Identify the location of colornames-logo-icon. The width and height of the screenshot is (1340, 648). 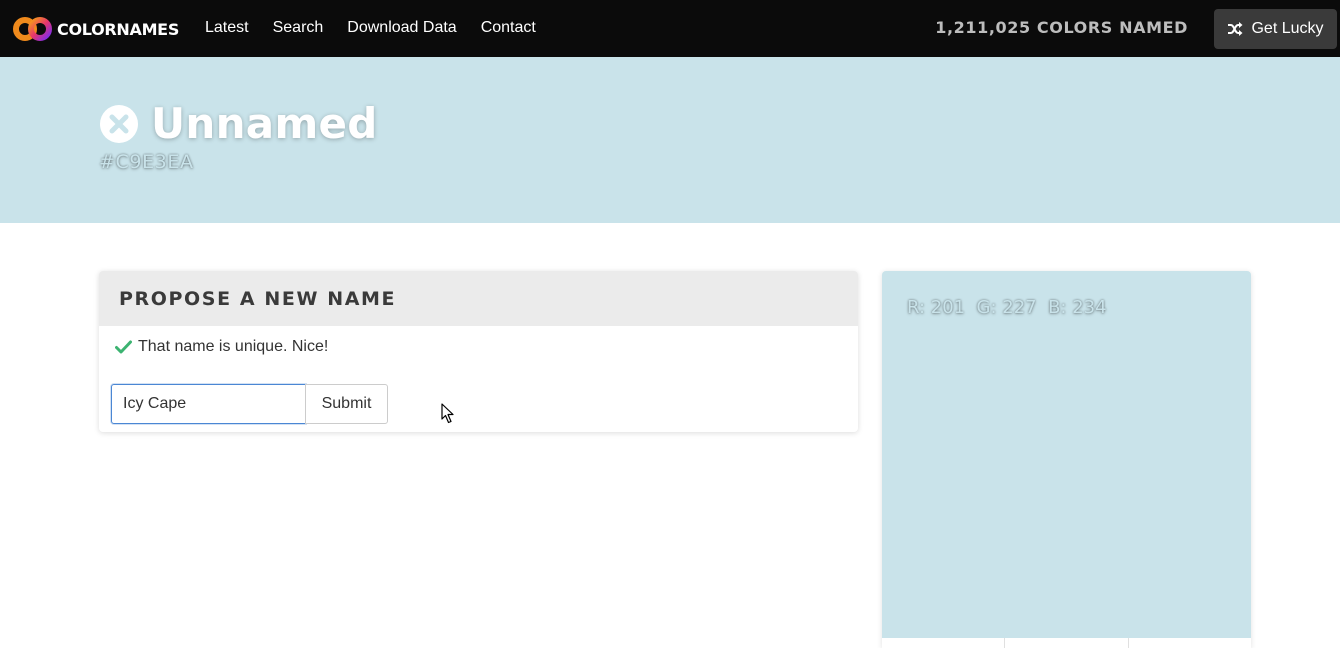
(32, 29).